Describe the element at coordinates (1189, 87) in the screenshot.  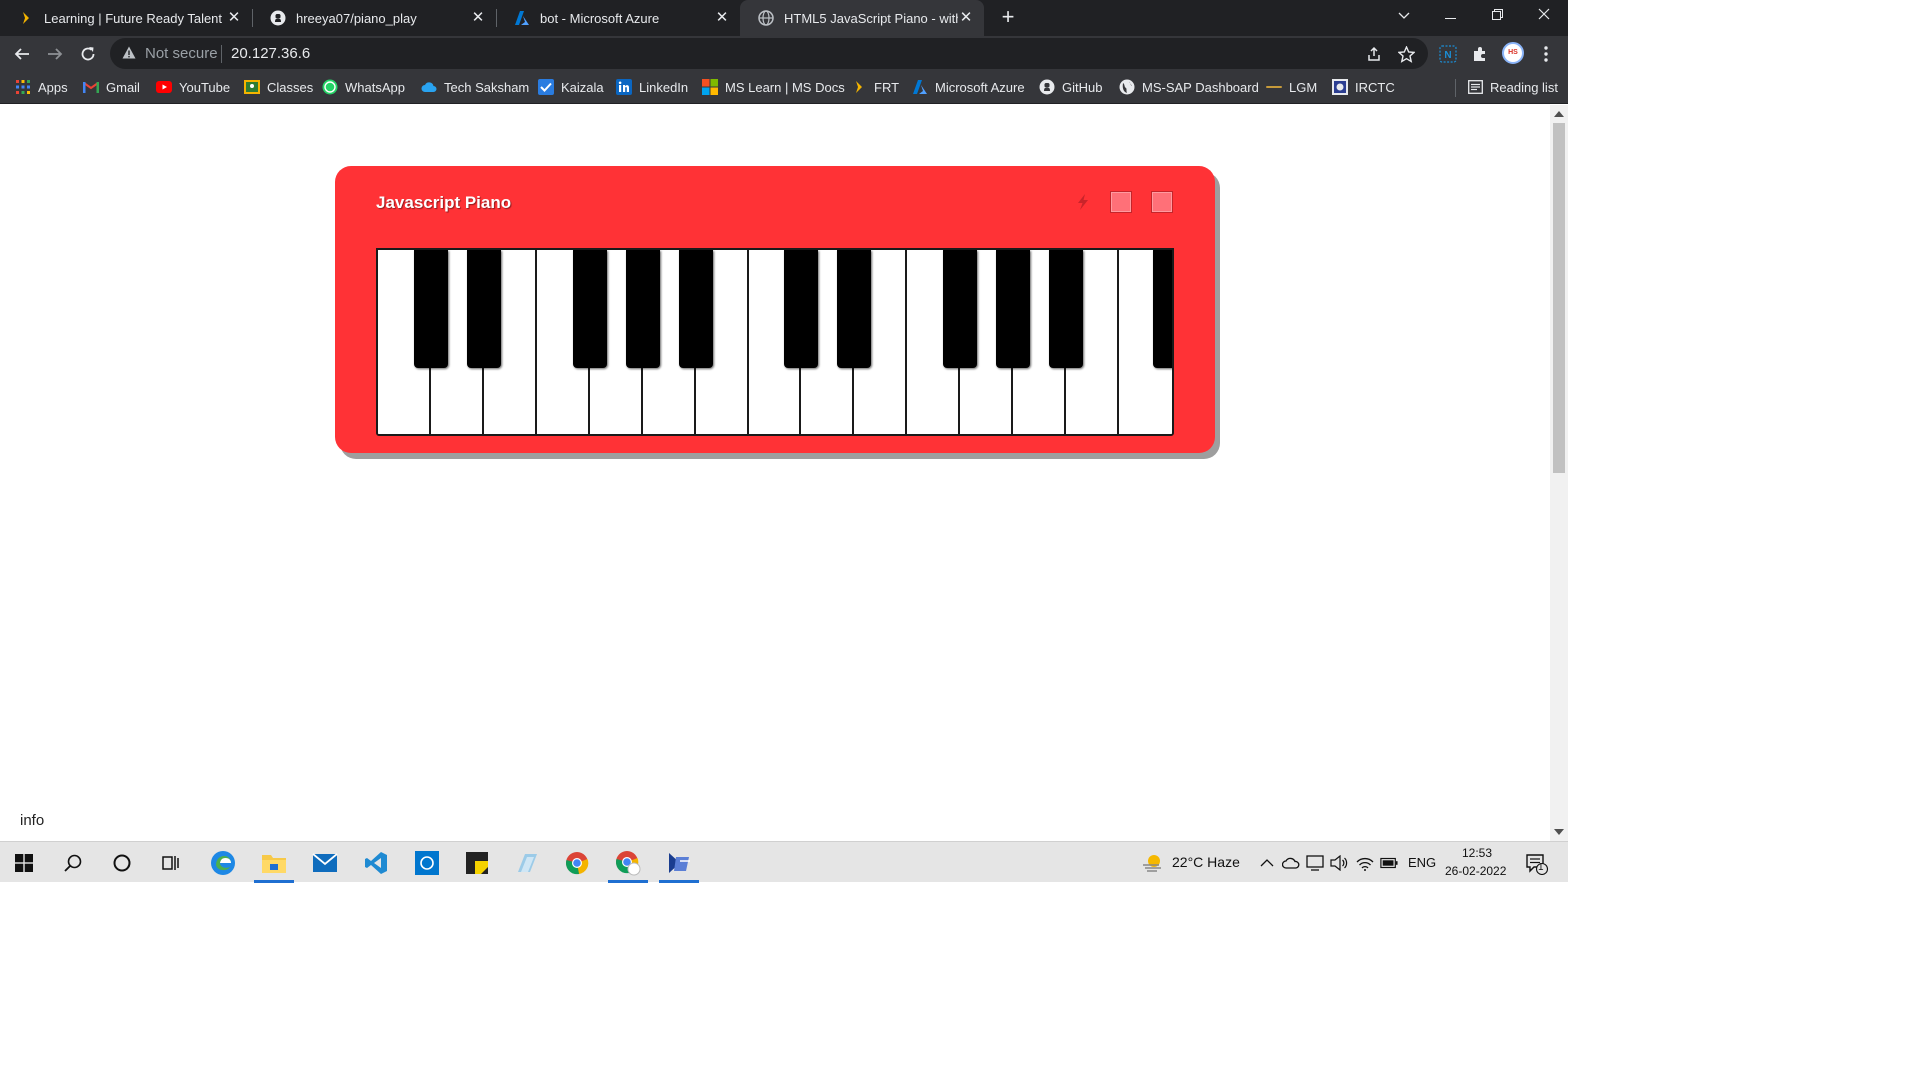
I see `bookmark-ms-sap-dashboard: MS-SAP Dashboard` at that location.